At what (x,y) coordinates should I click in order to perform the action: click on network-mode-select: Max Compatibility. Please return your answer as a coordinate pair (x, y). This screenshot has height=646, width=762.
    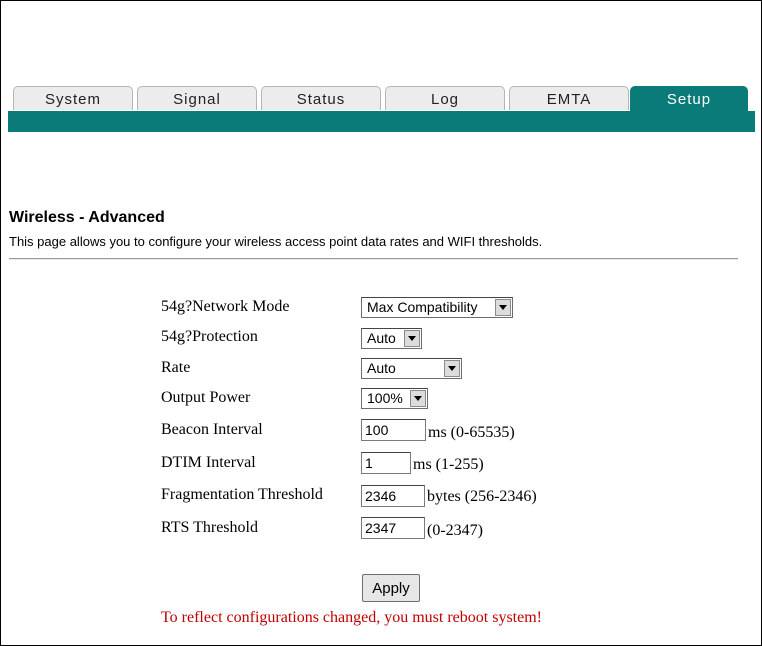
    Looking at the image, I should click on (437, 307).